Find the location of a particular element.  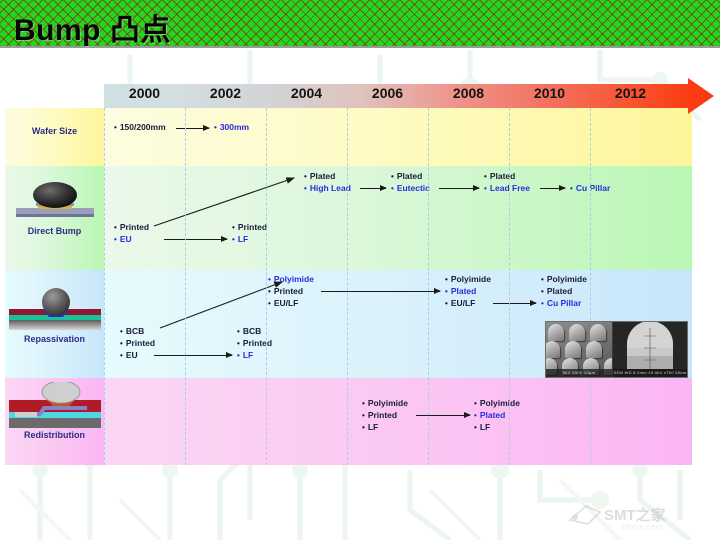

item-redist-plated: Plated is located at coordinates (490, 415).